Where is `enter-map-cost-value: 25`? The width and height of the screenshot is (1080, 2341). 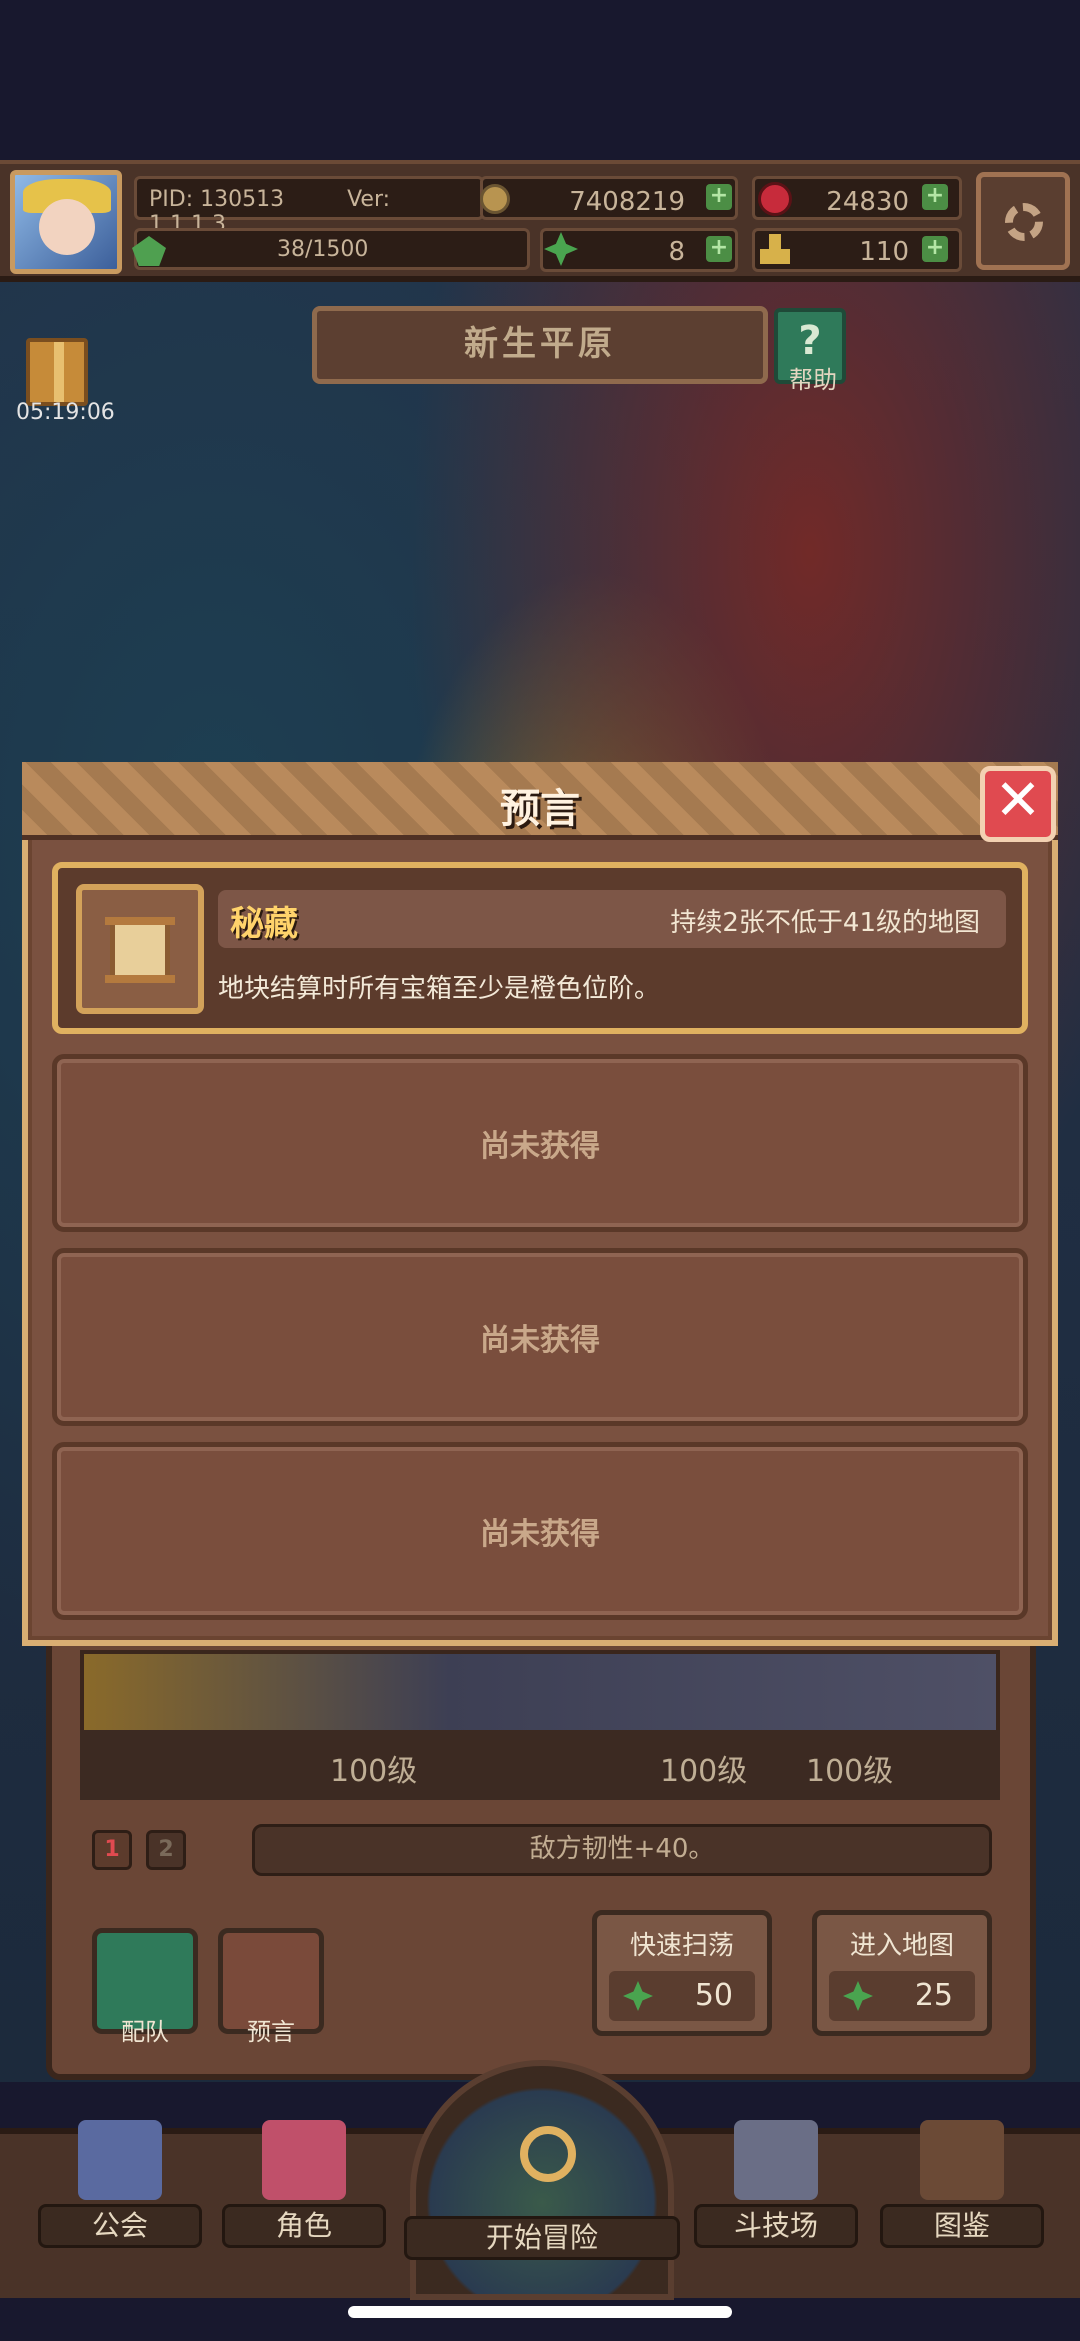
enter-map-cost-value: 25 is located at coordinates (933, 1995).